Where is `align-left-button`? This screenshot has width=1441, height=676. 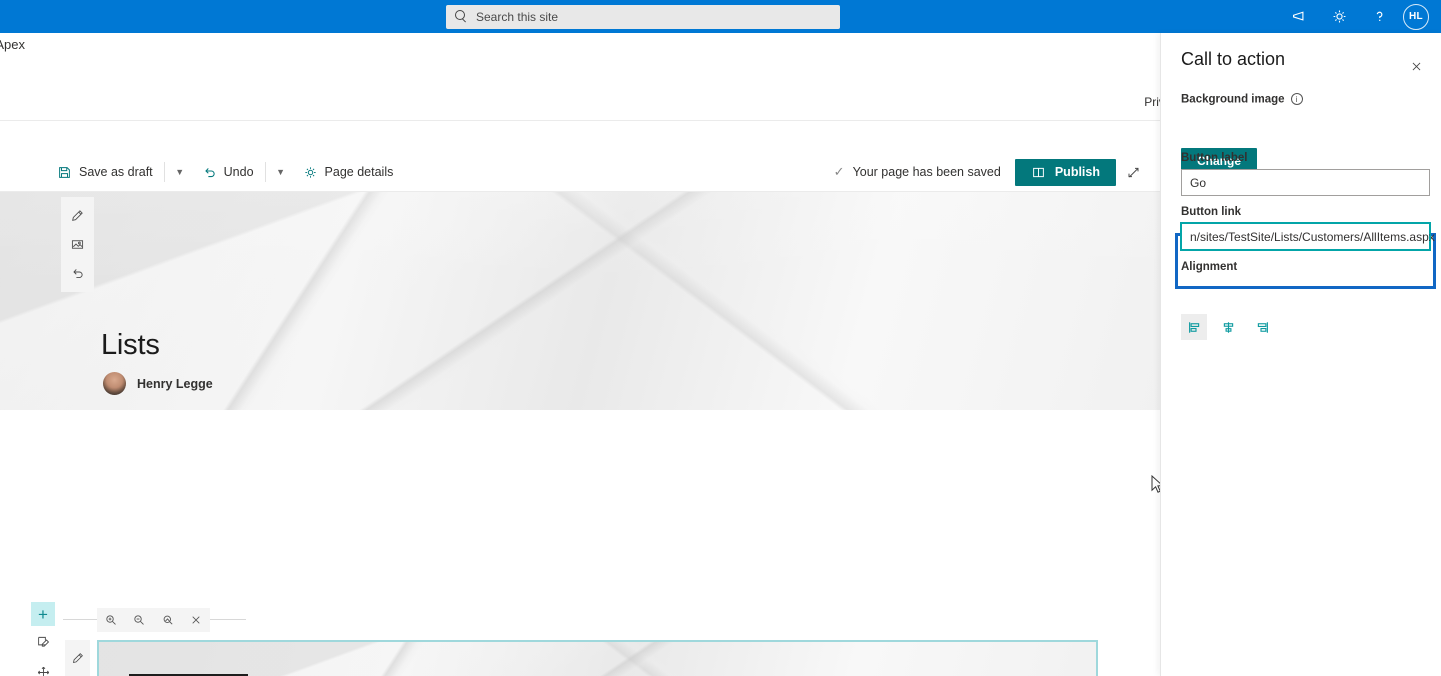
align-left-button is located at coordinates (1194, 327).